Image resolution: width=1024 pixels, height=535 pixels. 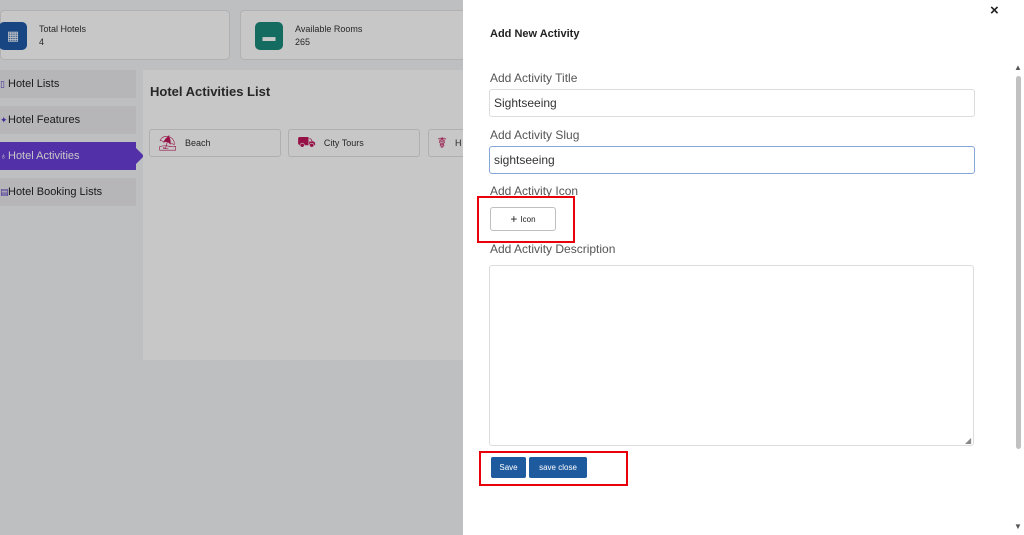 I want to click on close-icon: ×, so click(x=994, y=10).